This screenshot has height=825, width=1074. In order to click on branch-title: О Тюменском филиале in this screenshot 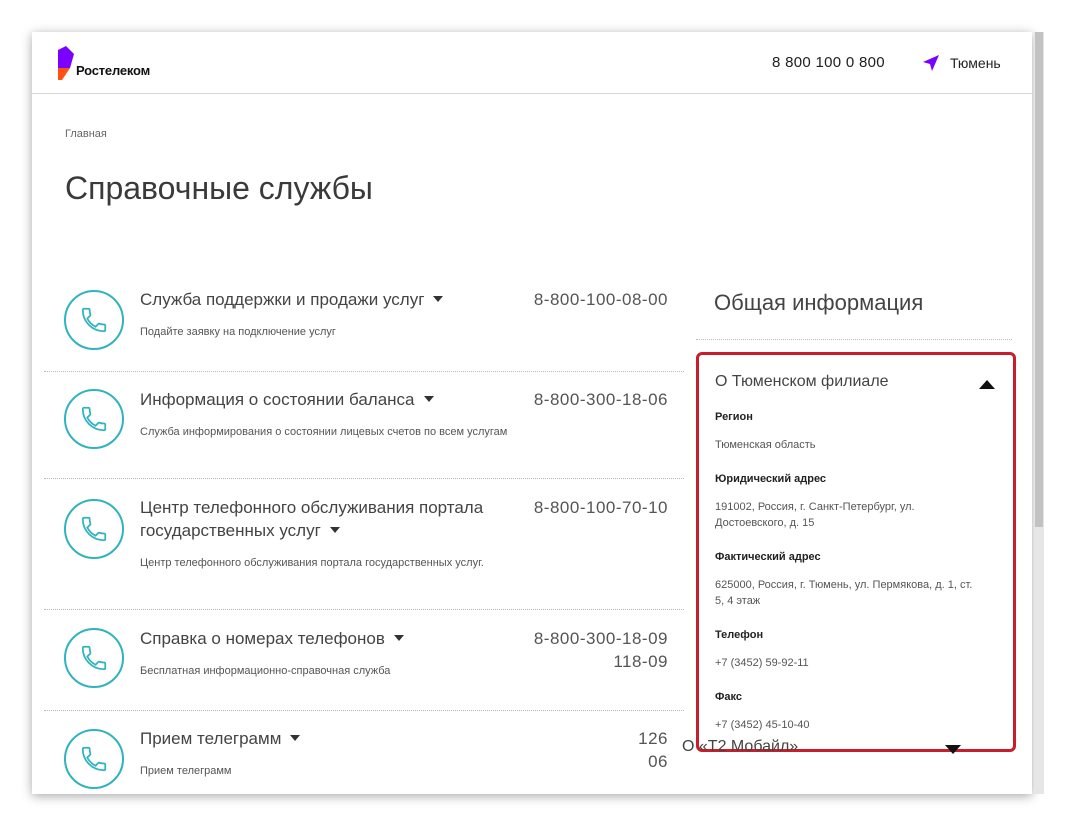, I will do `click(802, 382)`.